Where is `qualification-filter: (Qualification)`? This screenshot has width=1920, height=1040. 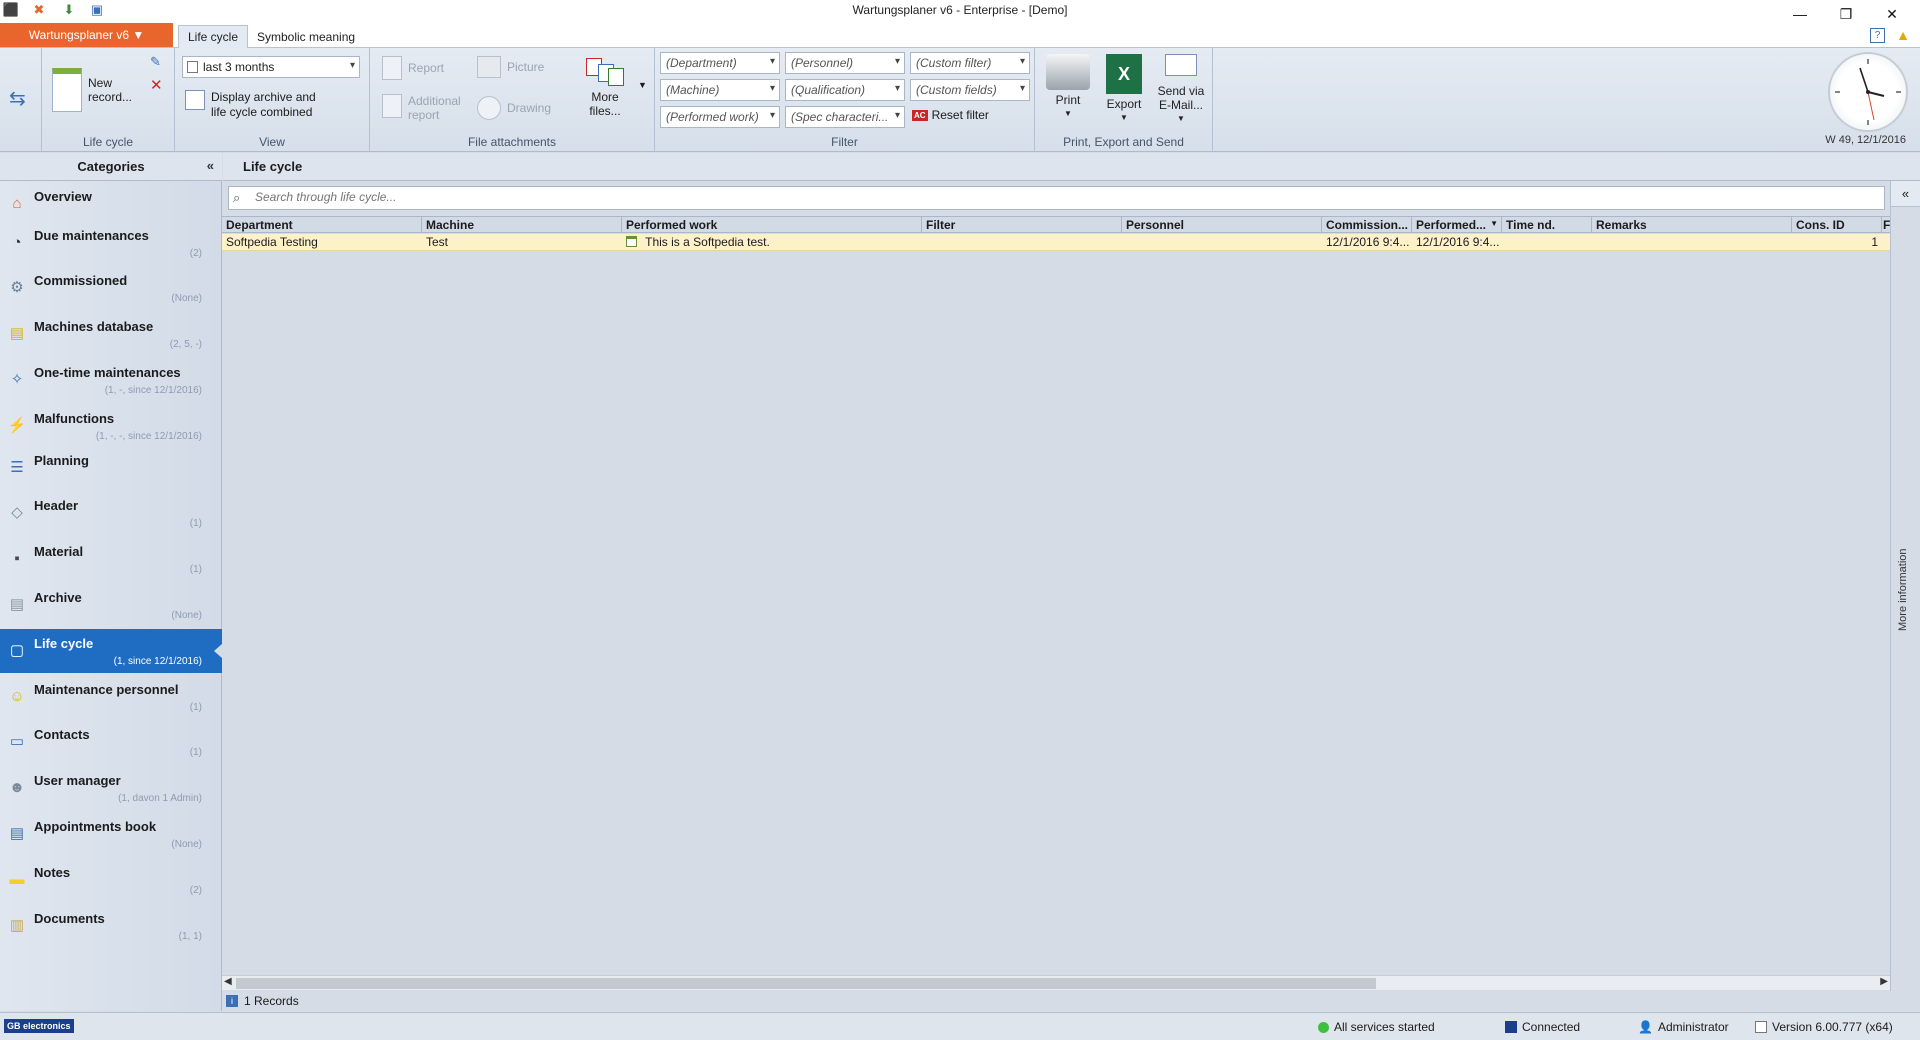 qualification-filter: (Qualification) is located at coordinates (845, 90).